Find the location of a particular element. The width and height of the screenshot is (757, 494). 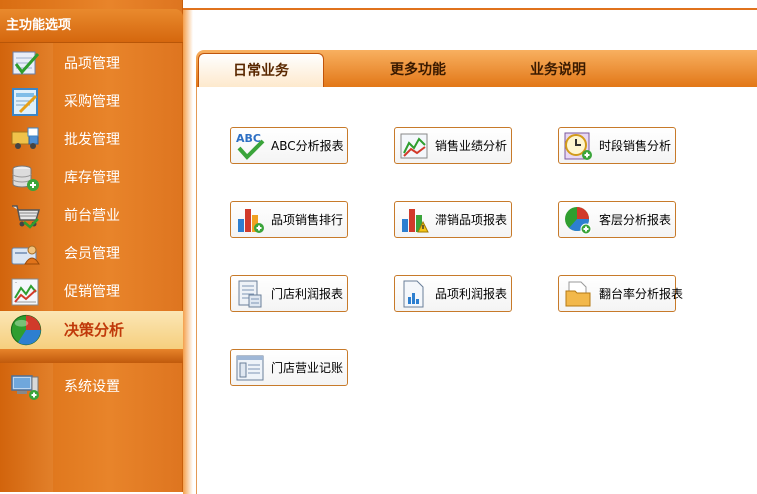

svg-text: ABC is located at coordinates (248, 138).